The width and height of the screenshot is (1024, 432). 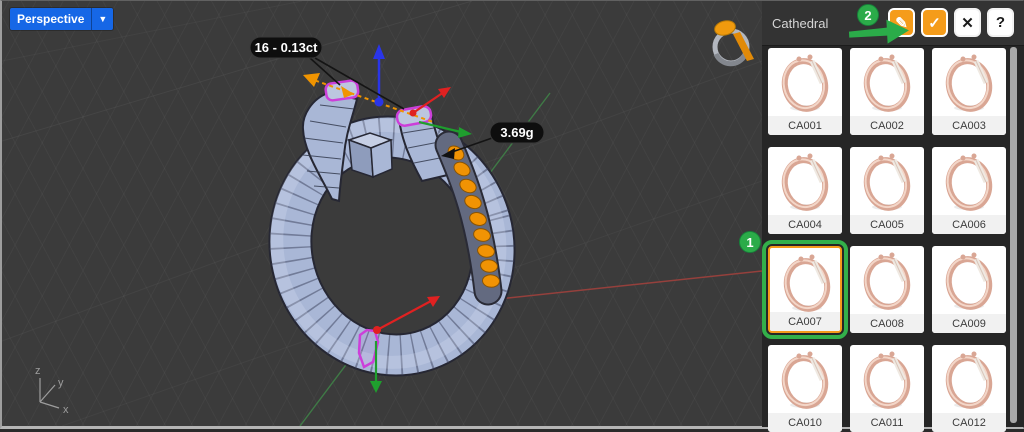 What do you see at coordinates (342, 90) in the screenshot?
I see `left-prong-tip-selection` at bounding box center [342, 90].